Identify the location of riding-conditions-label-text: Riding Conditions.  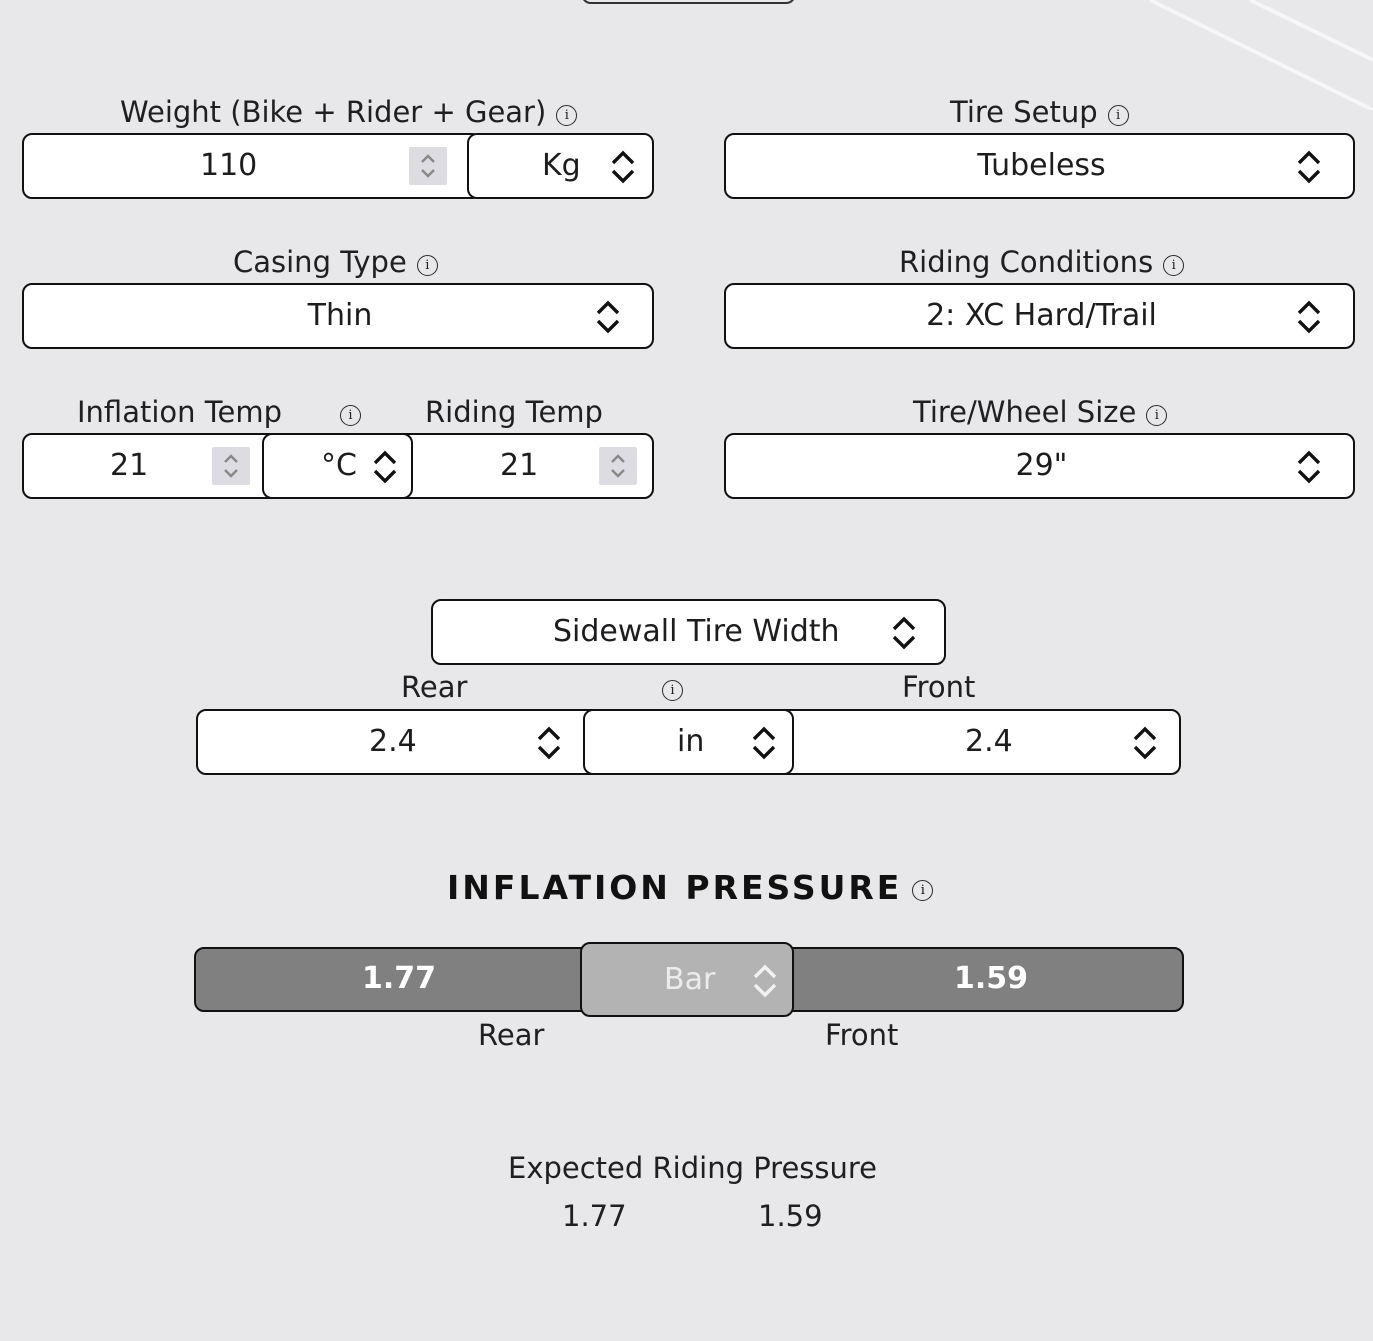
(1026, 262).